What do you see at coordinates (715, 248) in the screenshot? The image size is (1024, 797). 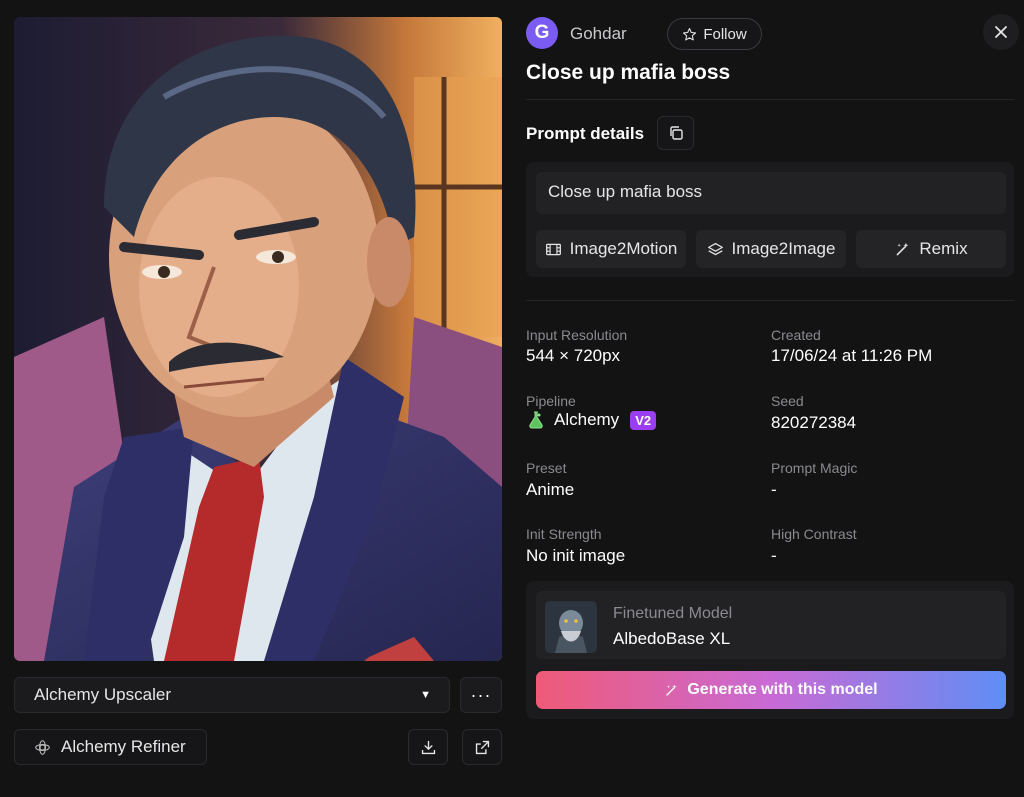 I see `layers-icon` at bounding box center [715, 248].